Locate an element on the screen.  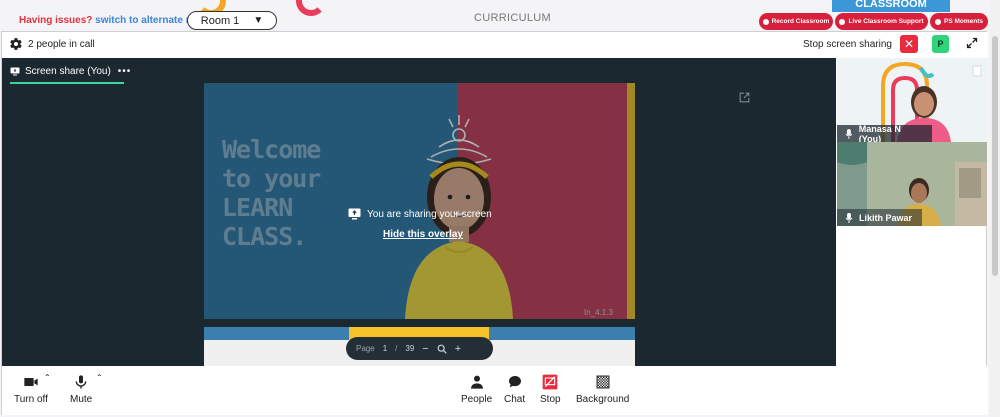
fullscreen-icon is located at coordinates (972, 43).